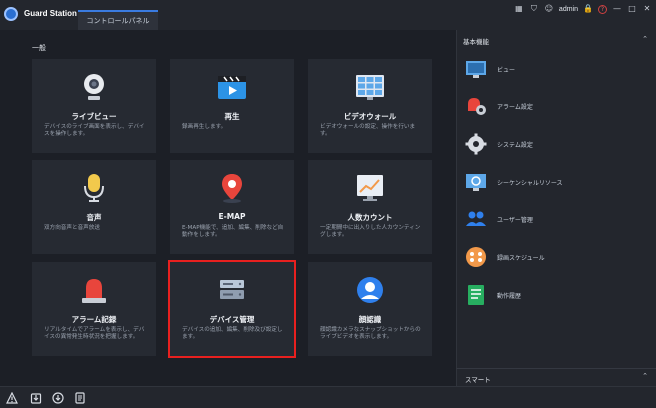 The image size is (656, 408). Describe the element at coordinates (530, 183) in the screenshot. I see `sidebar-item-label: シーケンシャルリソース` at that location.